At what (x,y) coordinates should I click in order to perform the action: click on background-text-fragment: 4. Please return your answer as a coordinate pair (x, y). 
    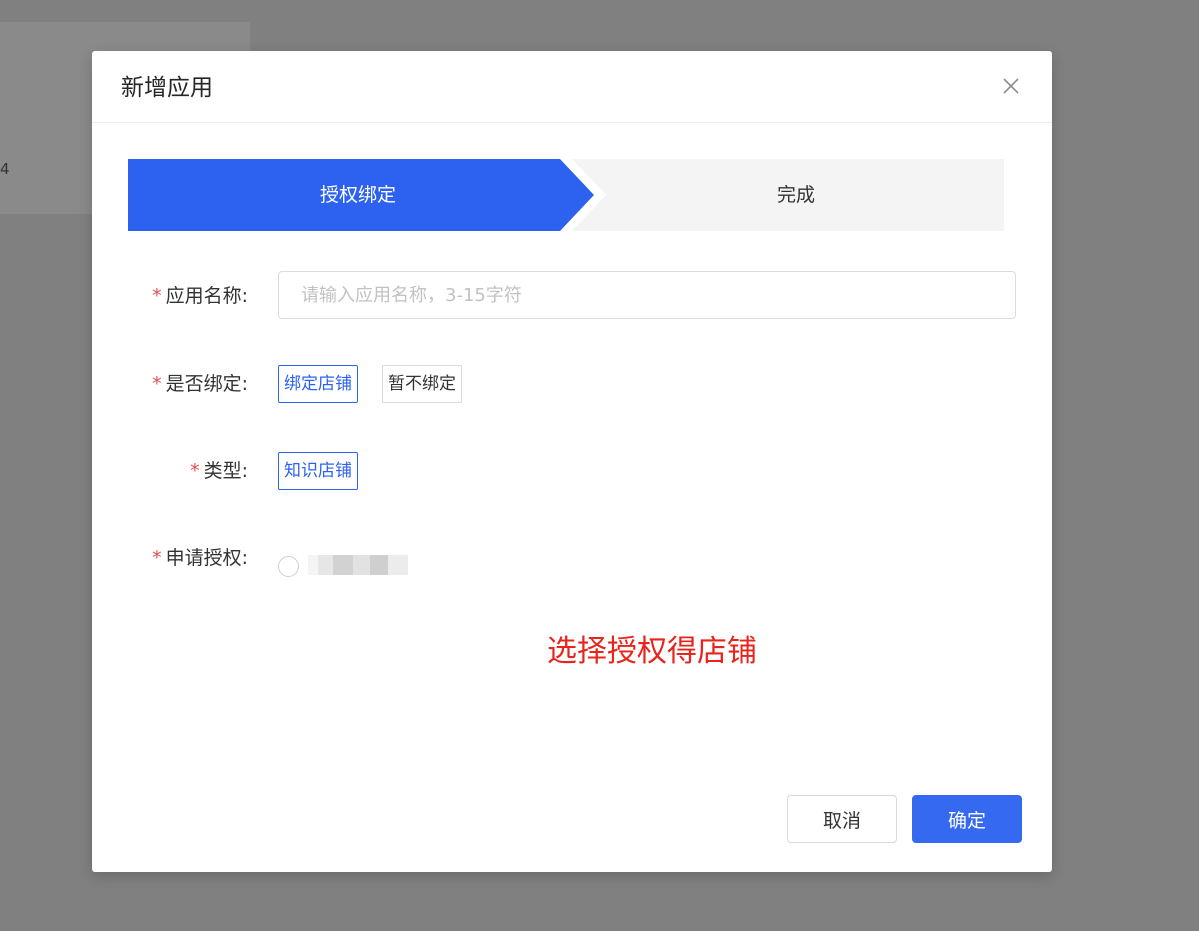
    Looking at the image, I should click on (5, 169).